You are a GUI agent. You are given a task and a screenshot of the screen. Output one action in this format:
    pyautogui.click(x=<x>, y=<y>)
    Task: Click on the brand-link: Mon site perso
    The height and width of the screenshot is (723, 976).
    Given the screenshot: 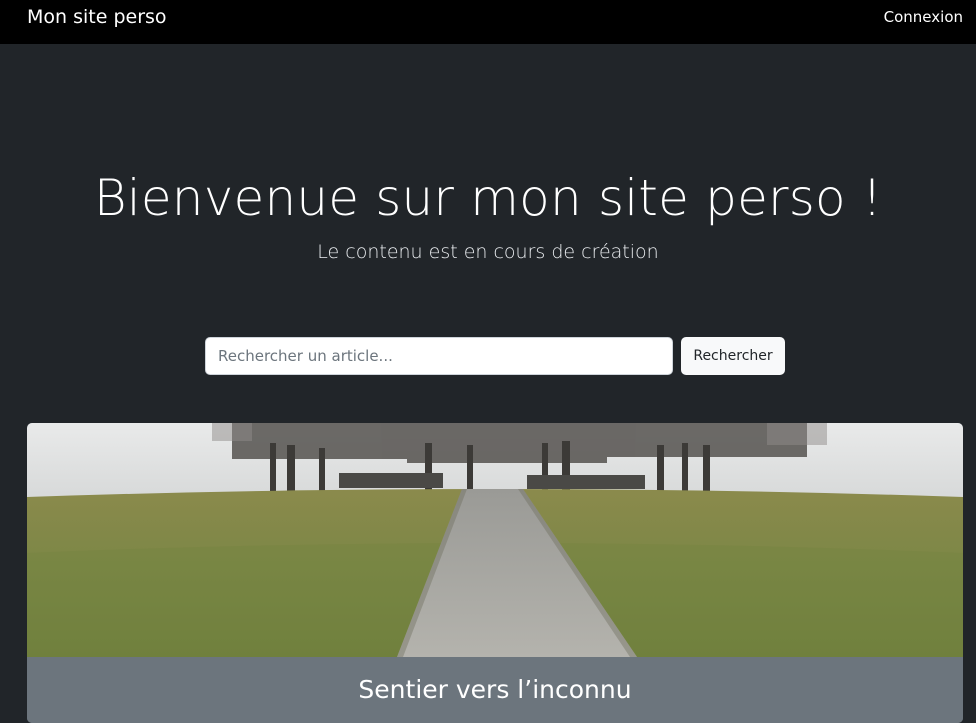 What is the action you would take?
    pyautogui.click(x=97, y=17)
    